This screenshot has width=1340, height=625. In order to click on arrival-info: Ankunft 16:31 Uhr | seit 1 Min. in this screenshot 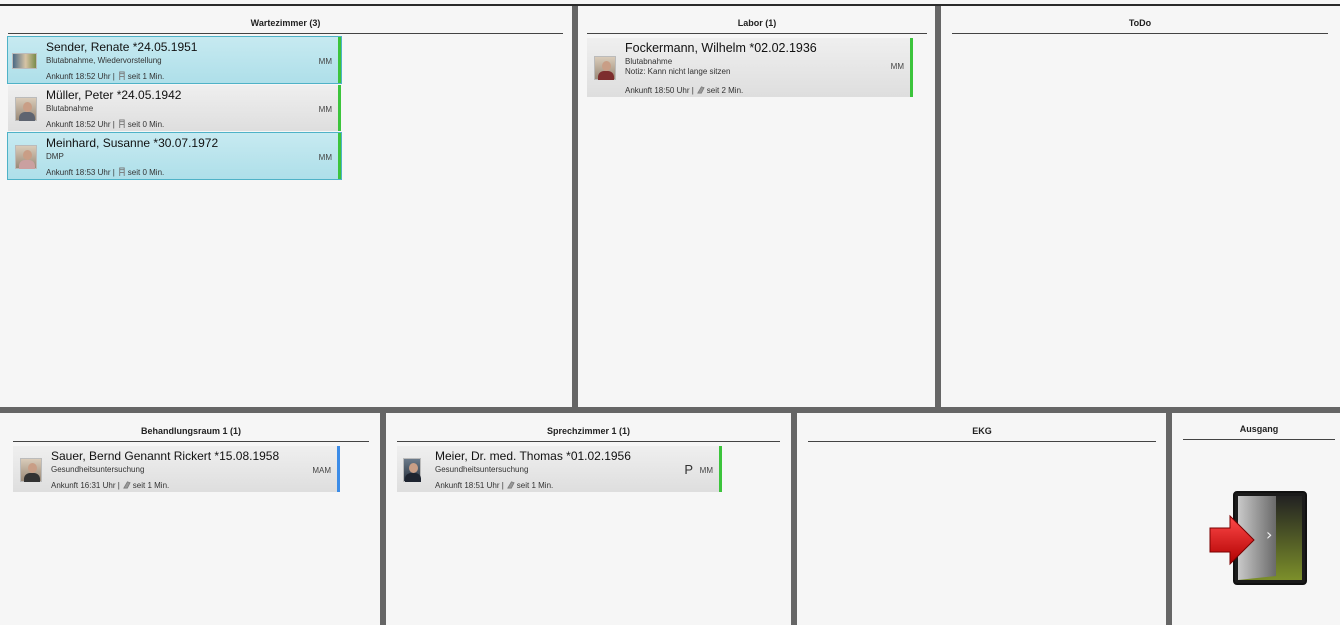, I will do `click(110, 485)`.